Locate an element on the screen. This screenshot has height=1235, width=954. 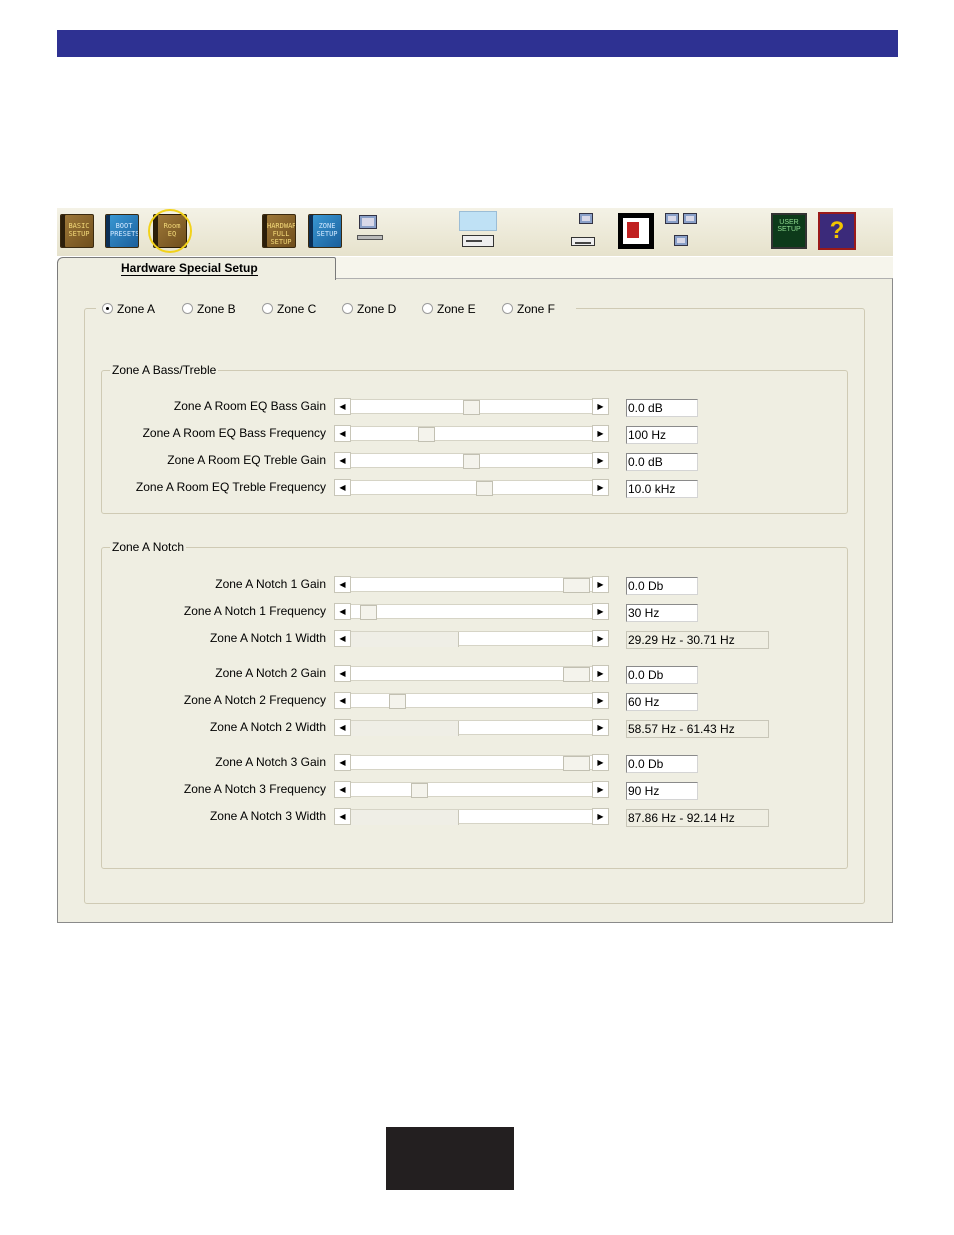
boot-presets-button: BOOT PRESETS is located at coordinates (122, 231).